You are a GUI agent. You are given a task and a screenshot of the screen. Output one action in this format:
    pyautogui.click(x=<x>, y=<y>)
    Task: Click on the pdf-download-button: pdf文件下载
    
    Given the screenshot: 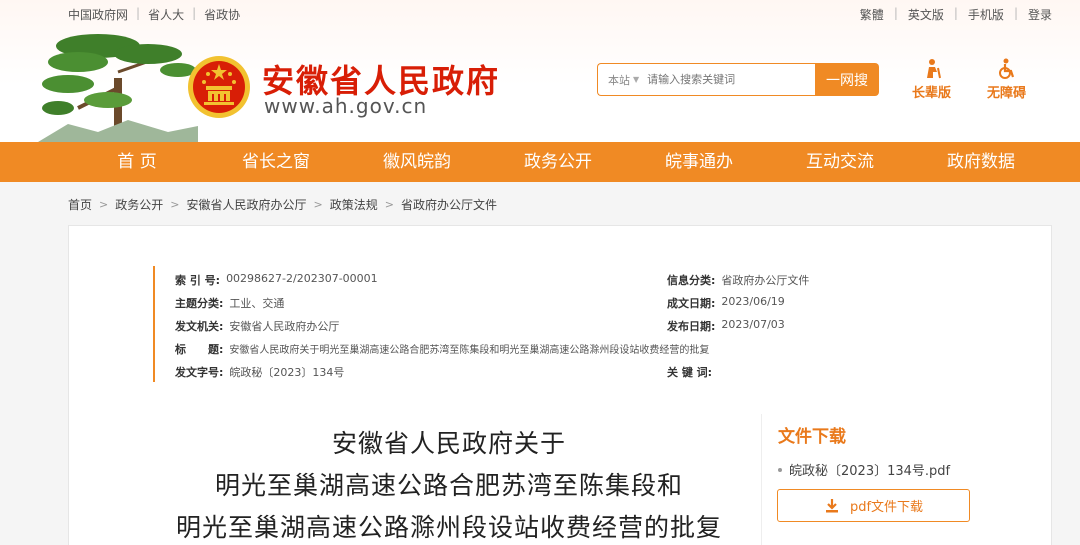 What is the action you would take?
    pyautogui.click(x=873, y=505)
    